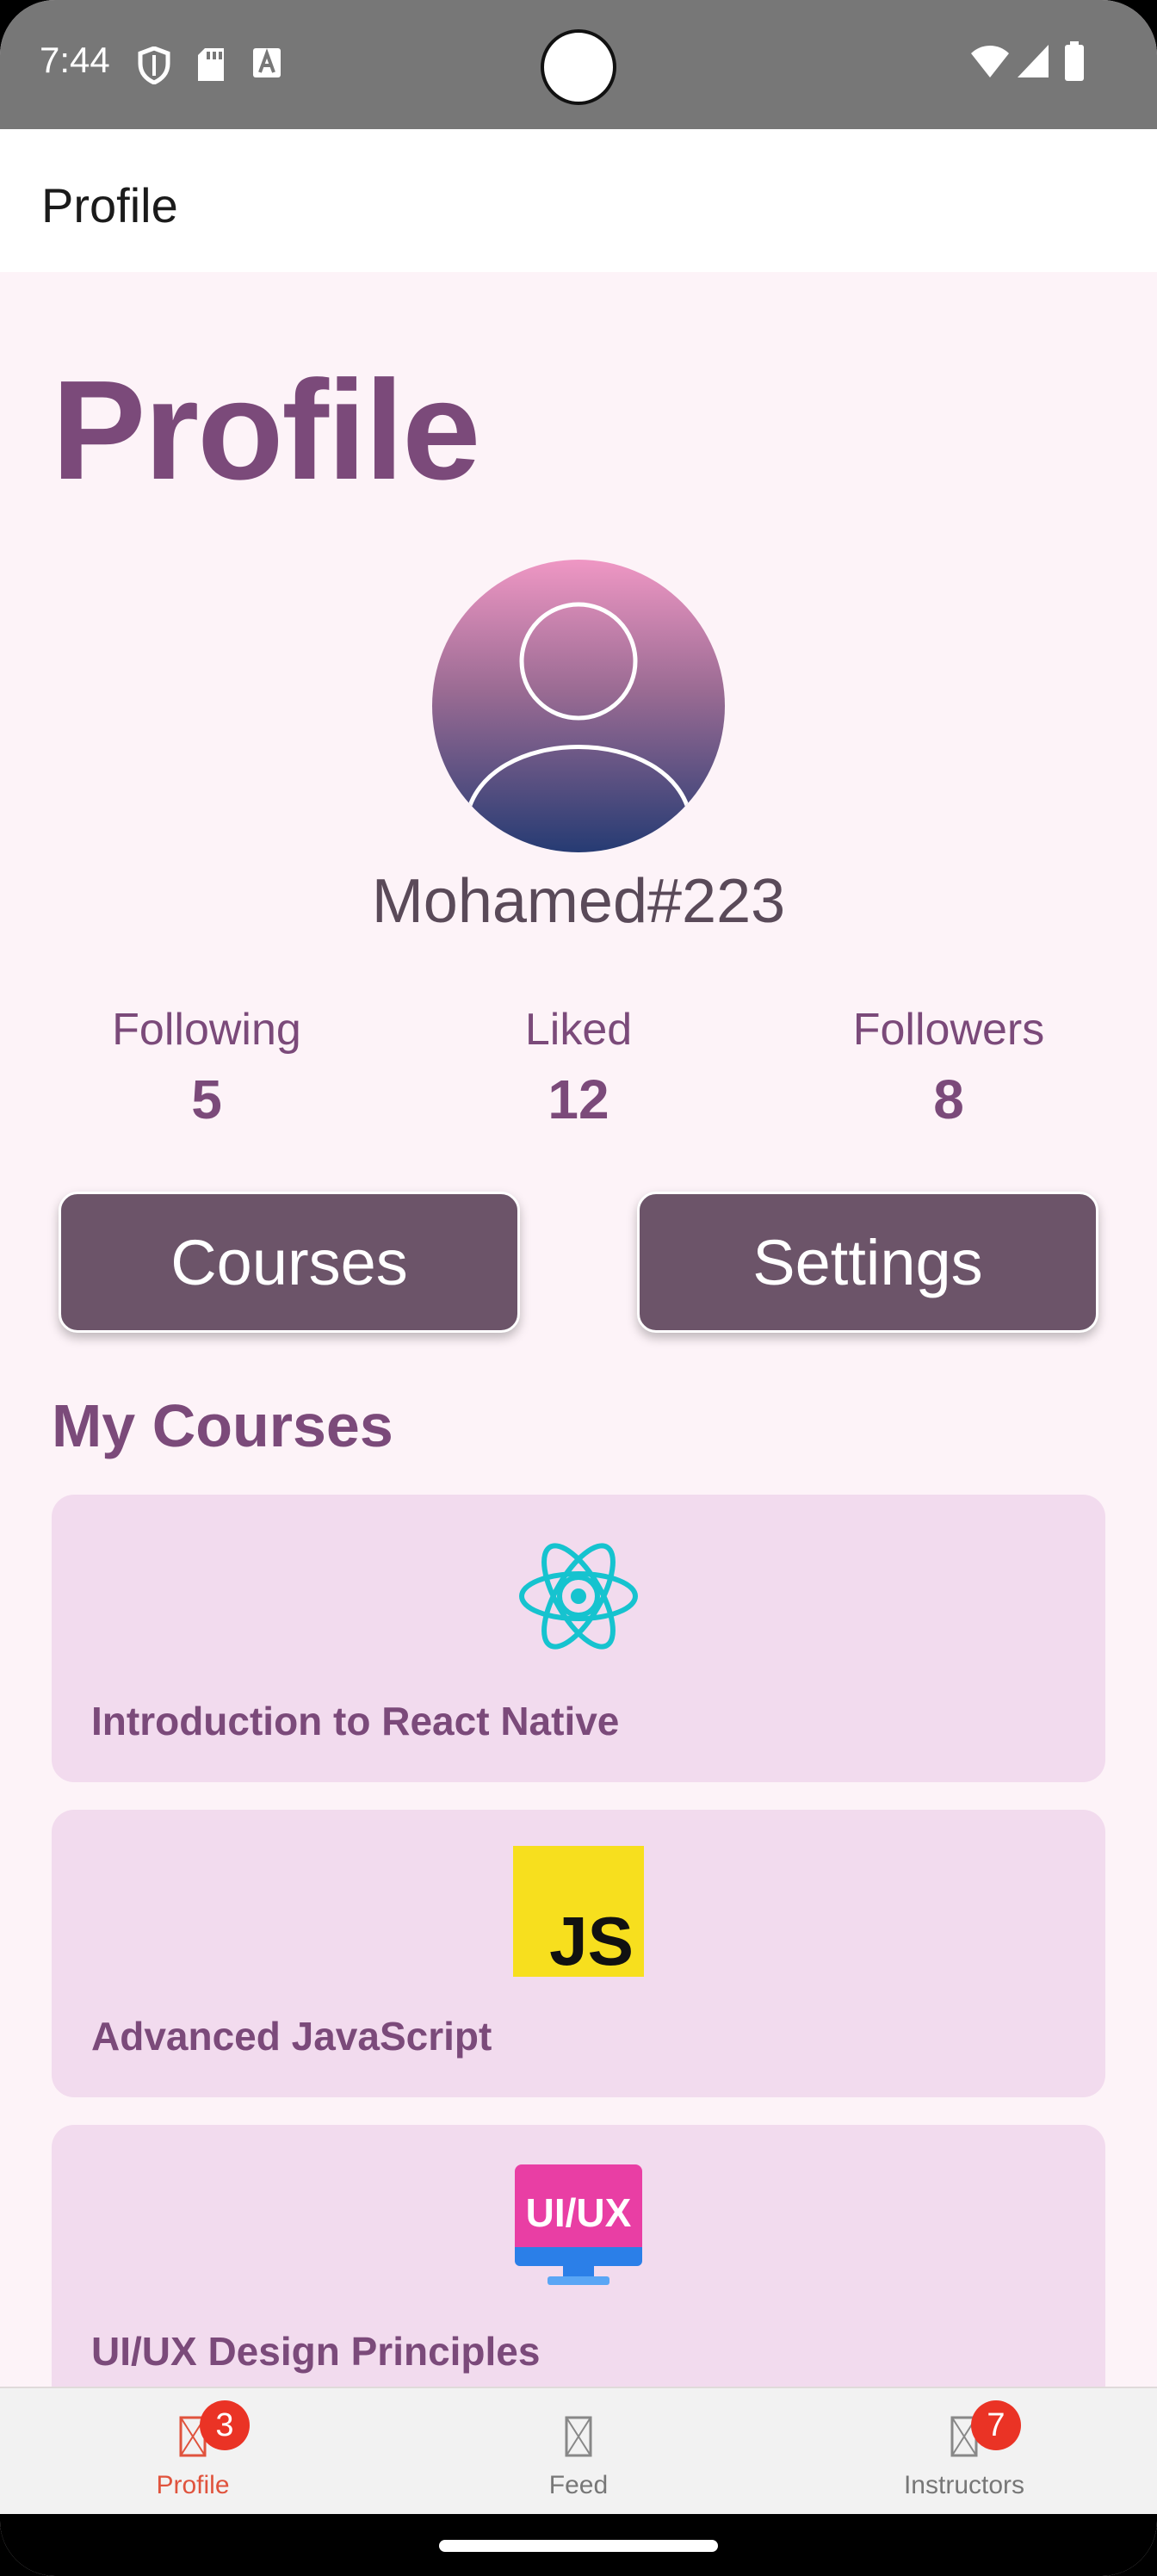 The image size is (1157, 2576). I want to click on notification-badge: 3, so click(225, 2425).